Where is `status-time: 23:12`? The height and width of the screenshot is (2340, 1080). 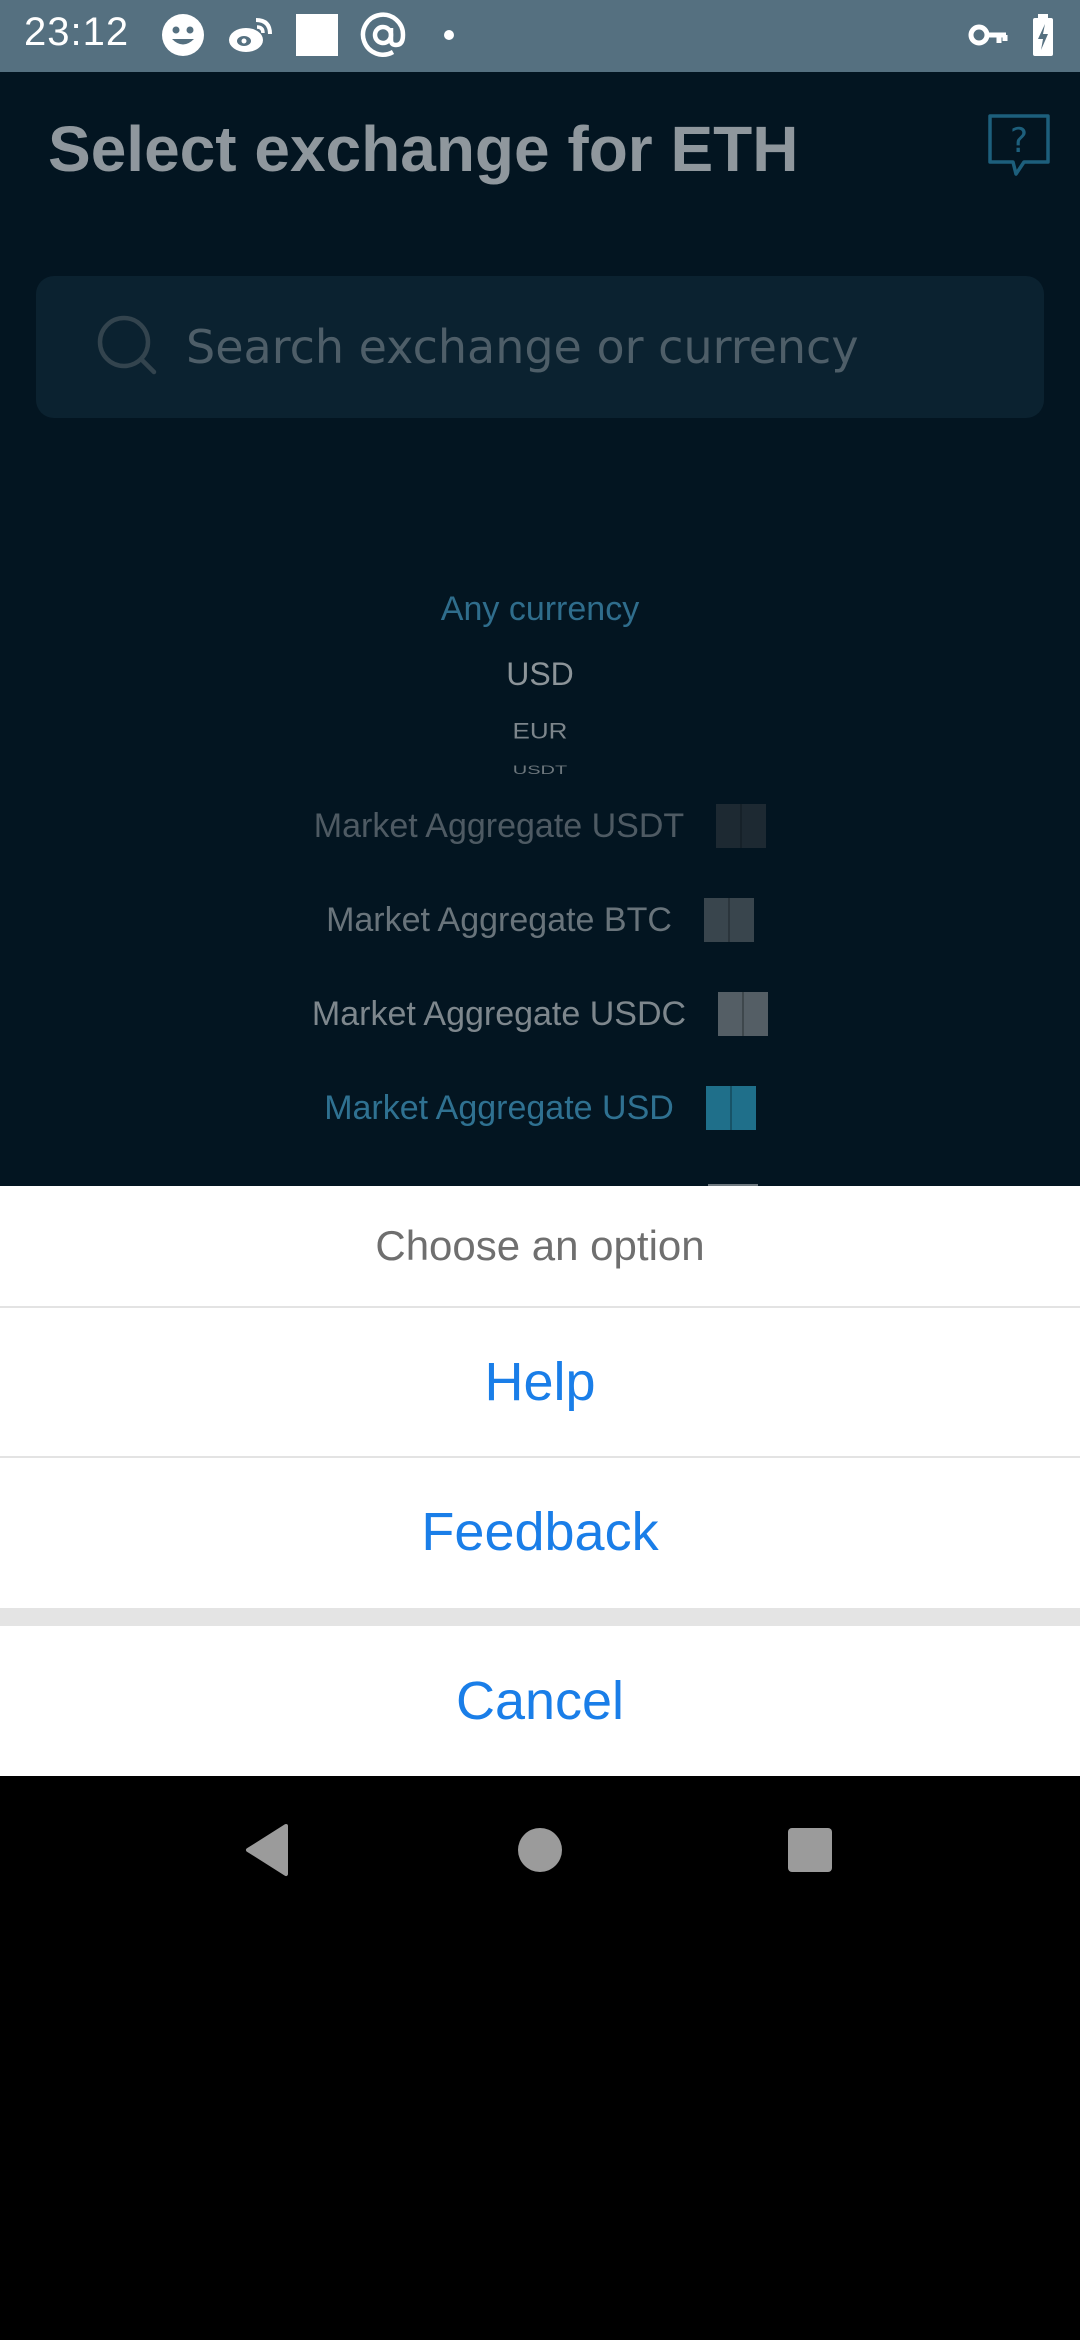
status-time: 23:12 is located at coordinates (77, 32).